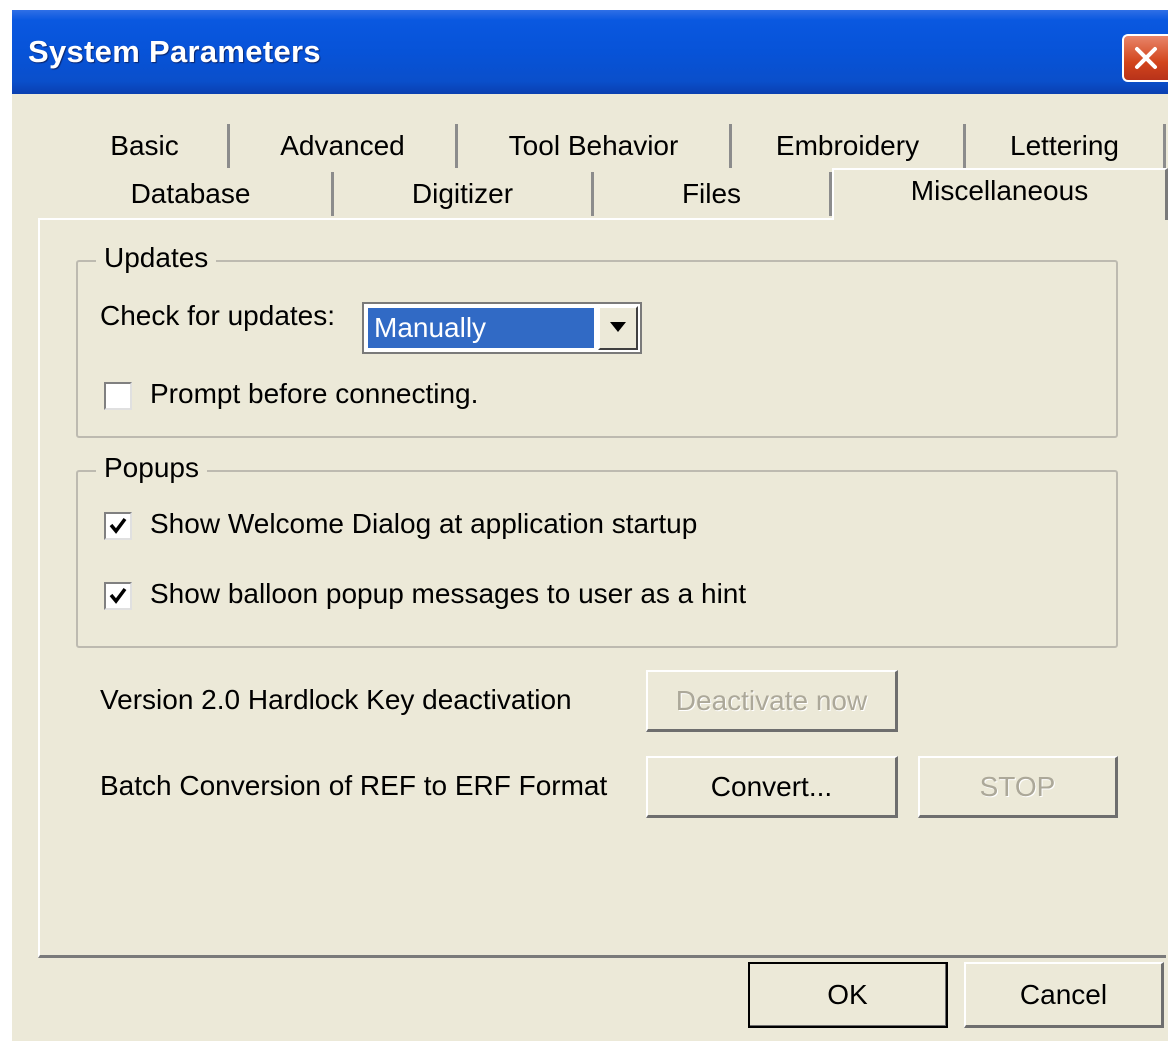  I want to click on prompt-before-connecting-label: Prompt before connecting., so click(314, 394).